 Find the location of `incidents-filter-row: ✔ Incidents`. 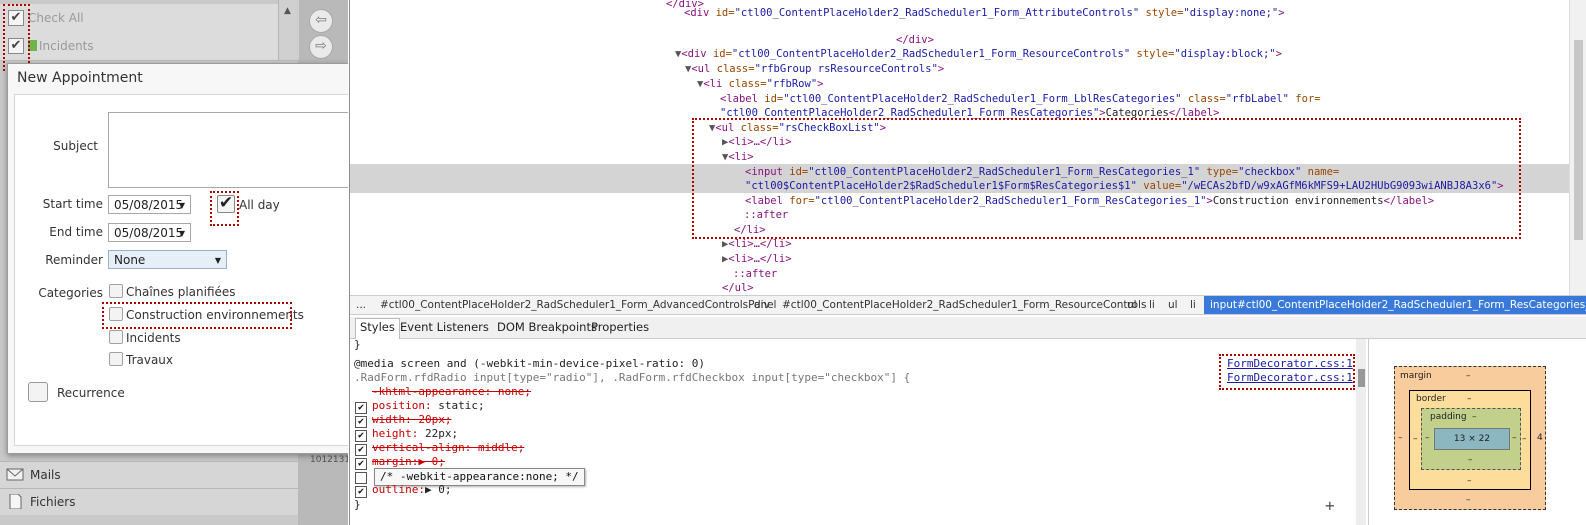

incidents-filter-row: ✔ Incidents is located at coordinates (149, 46).